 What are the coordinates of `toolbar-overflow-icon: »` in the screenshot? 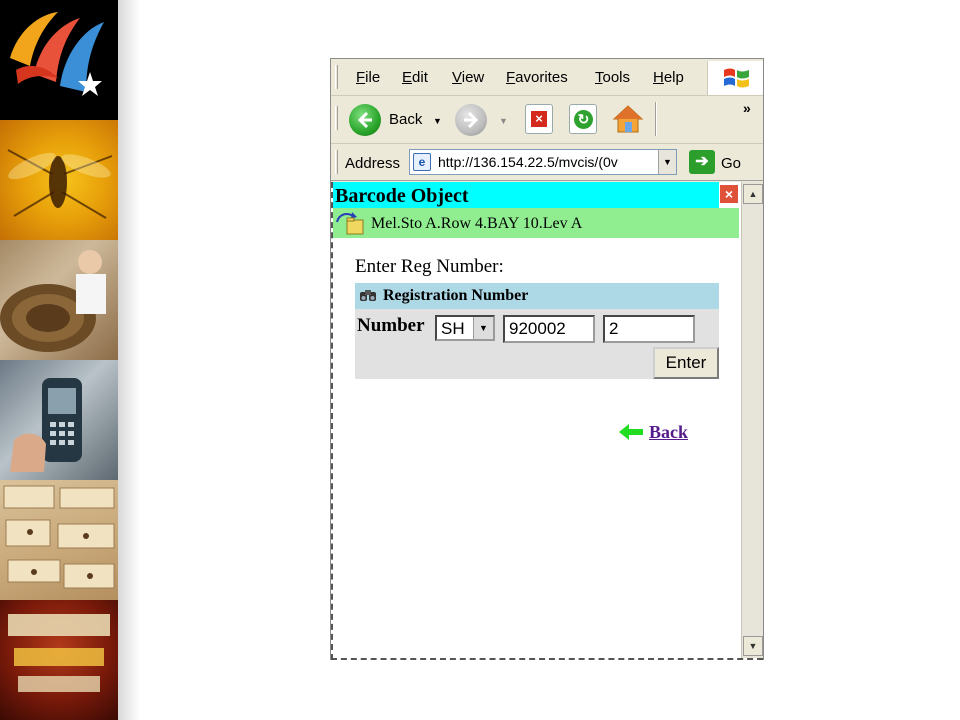 It's located at (747, 108).